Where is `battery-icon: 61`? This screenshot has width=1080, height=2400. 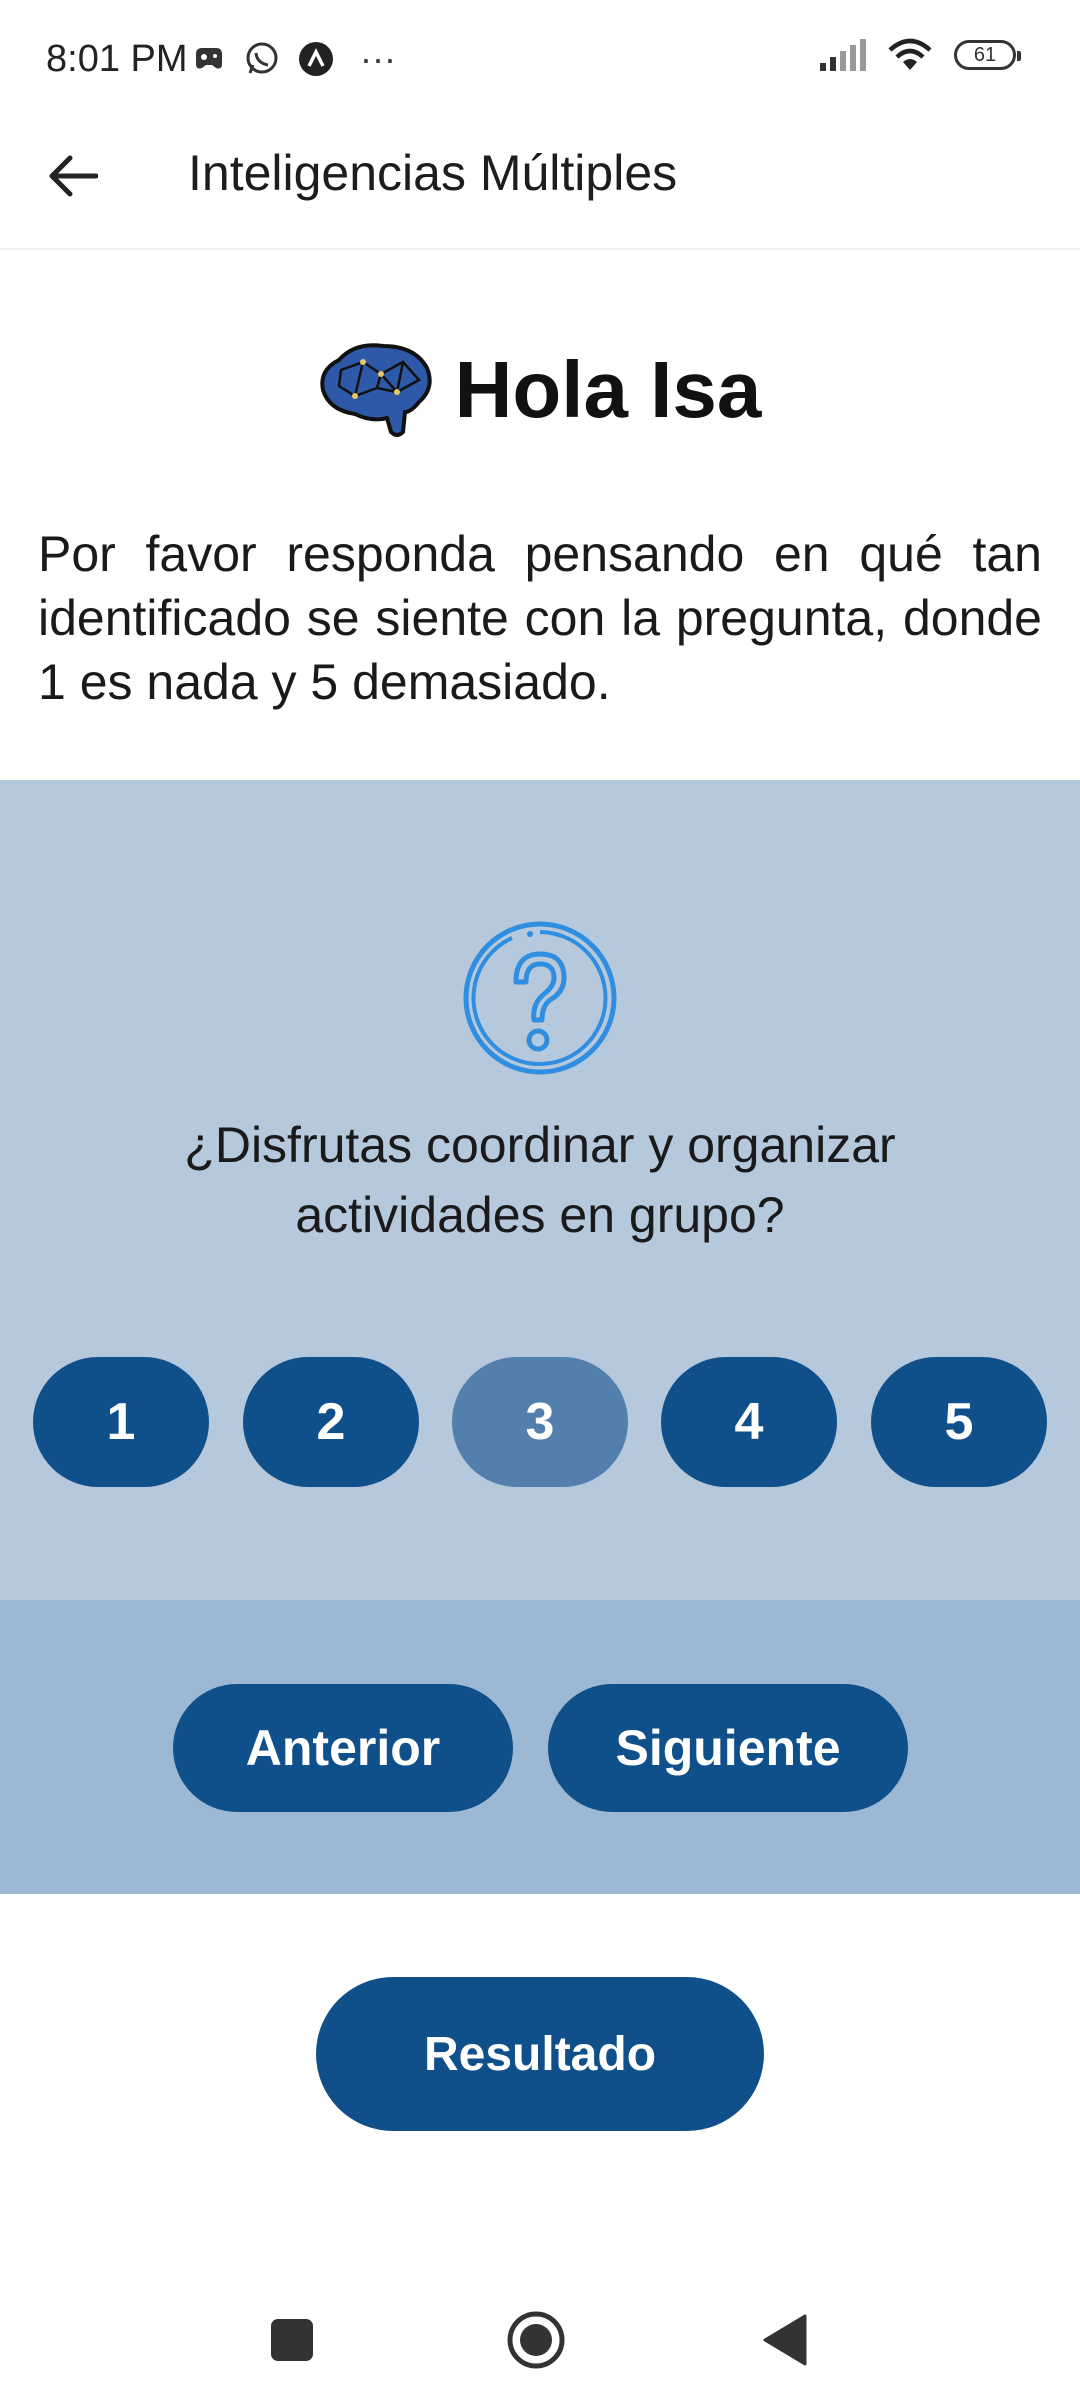 battery-icon: 61 is located at coordinates (987, 55).